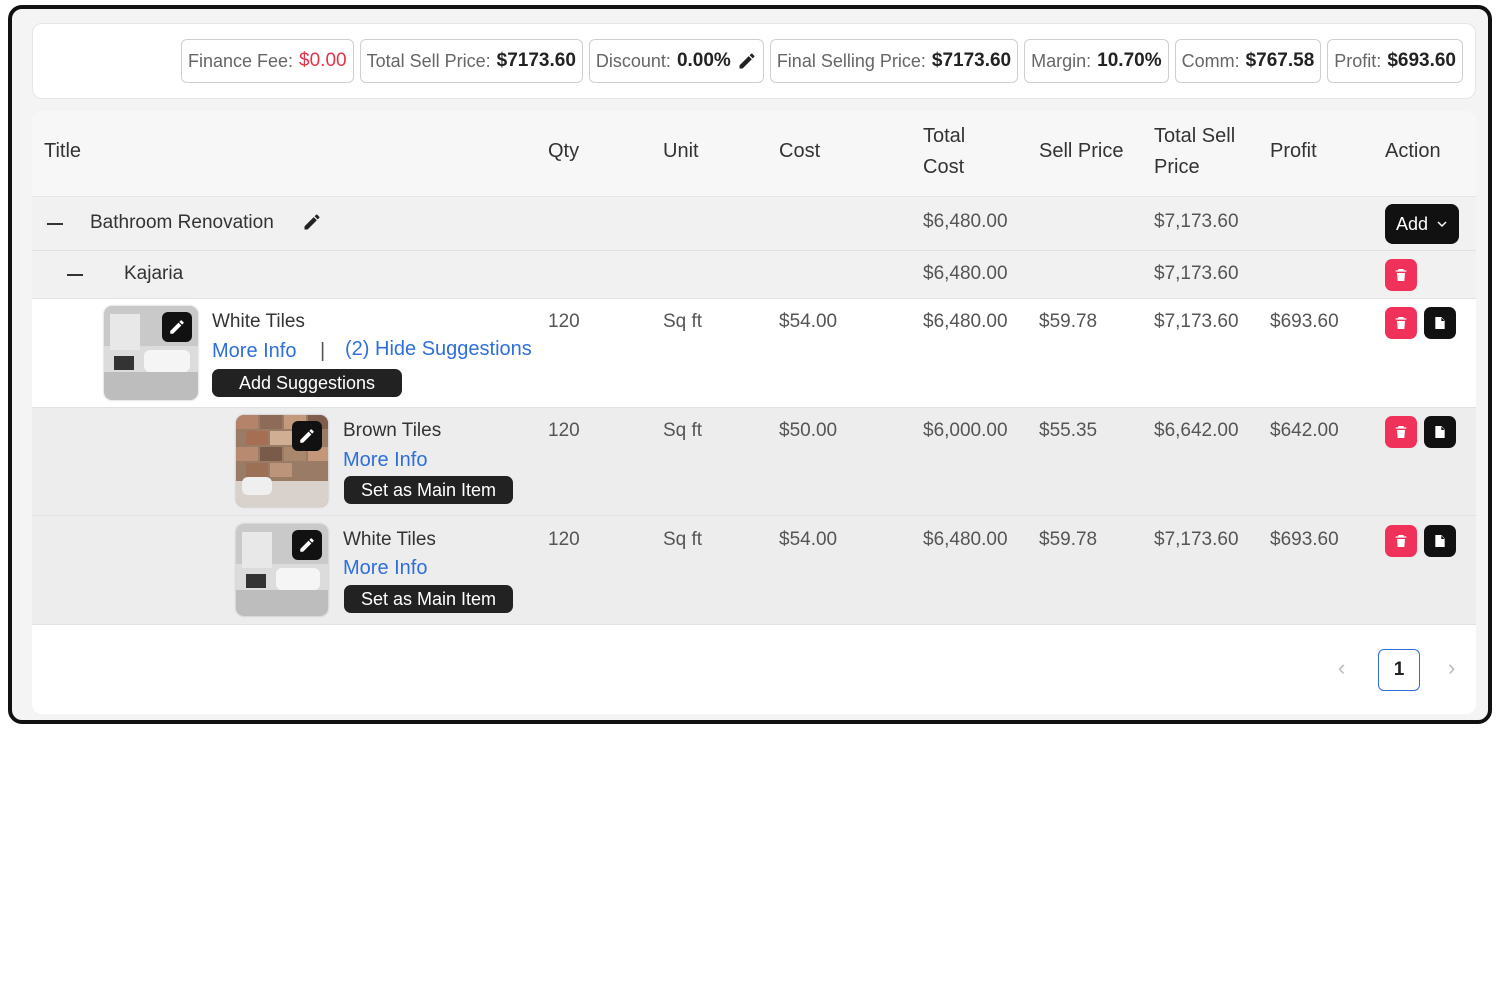 The width and height of the screenshot is (1500, 1000). I want to click on document-main-item-button, so click(1440, 323).